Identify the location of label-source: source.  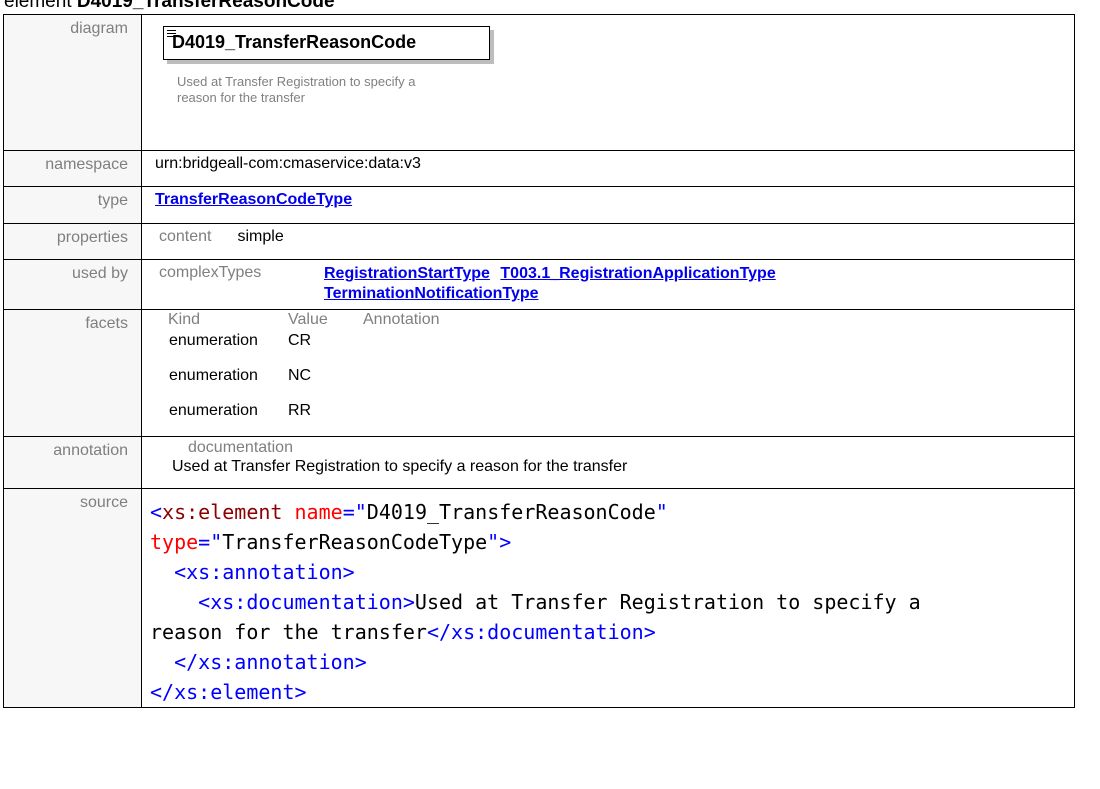
(72, 598).